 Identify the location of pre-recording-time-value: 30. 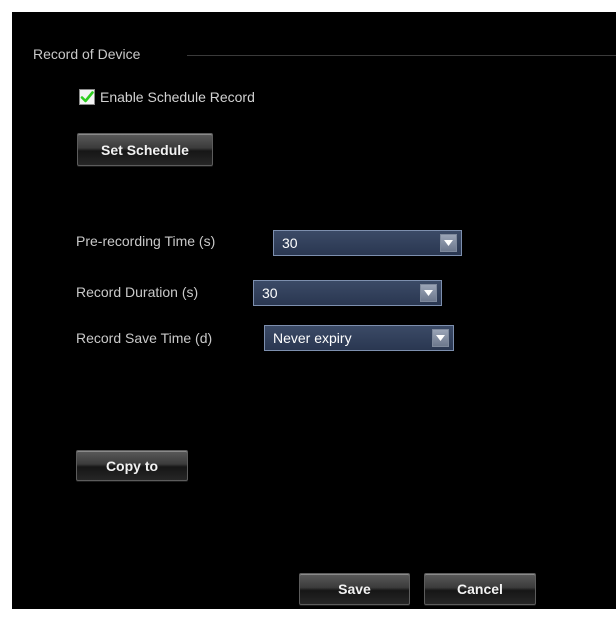
(290, 243).